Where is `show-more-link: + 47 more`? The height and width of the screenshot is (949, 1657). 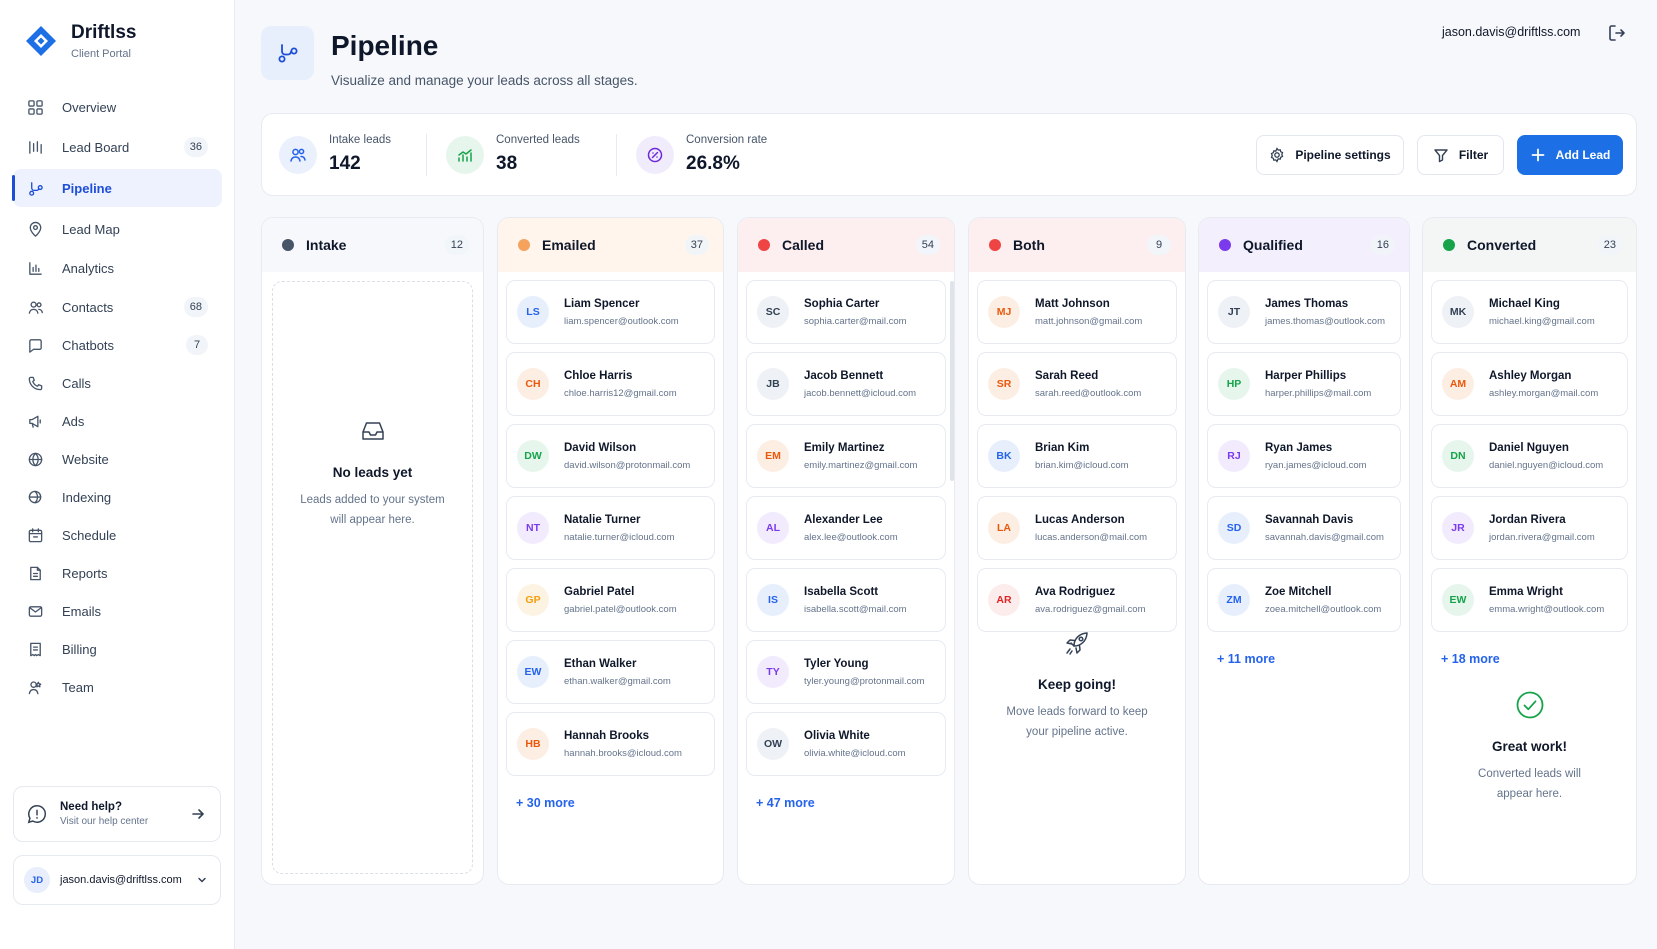
show-more-link: + 47 more is located at coordinates (846, 797).